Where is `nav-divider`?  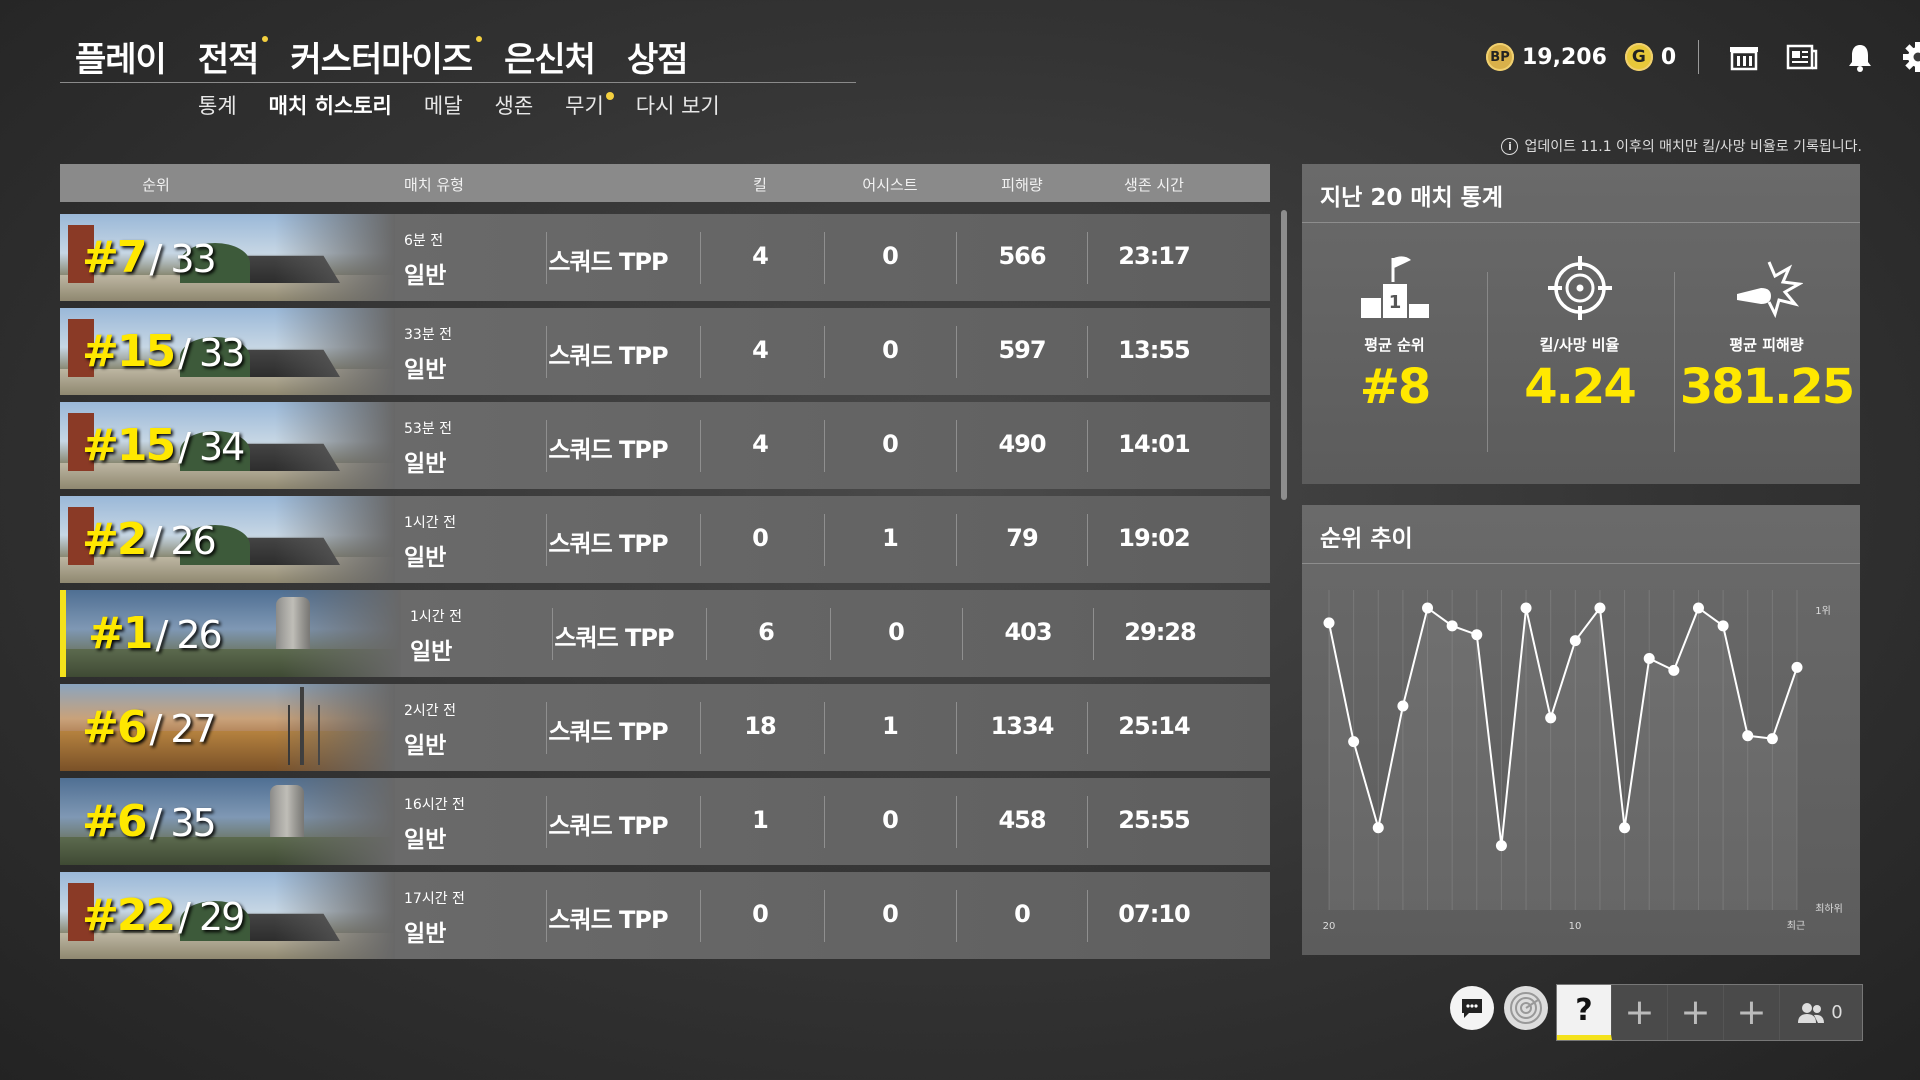
nav-divider is located at coordinates (458, 82).